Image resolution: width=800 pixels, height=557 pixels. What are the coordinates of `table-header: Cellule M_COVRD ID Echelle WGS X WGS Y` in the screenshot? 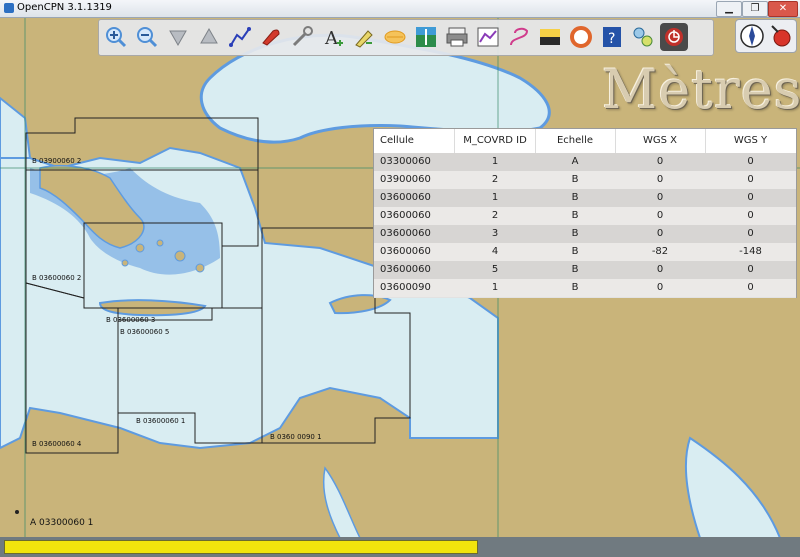 It's located at (585, 141).